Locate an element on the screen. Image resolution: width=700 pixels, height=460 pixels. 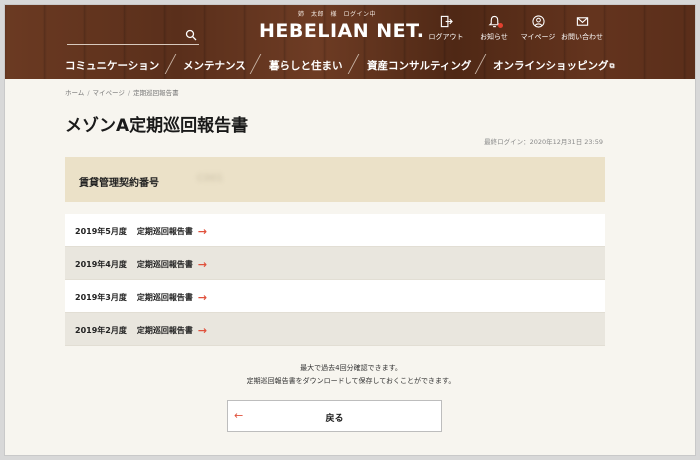
nav-item-asset-consulting: 資産コンサルティング is located at coordinates (419, 65).